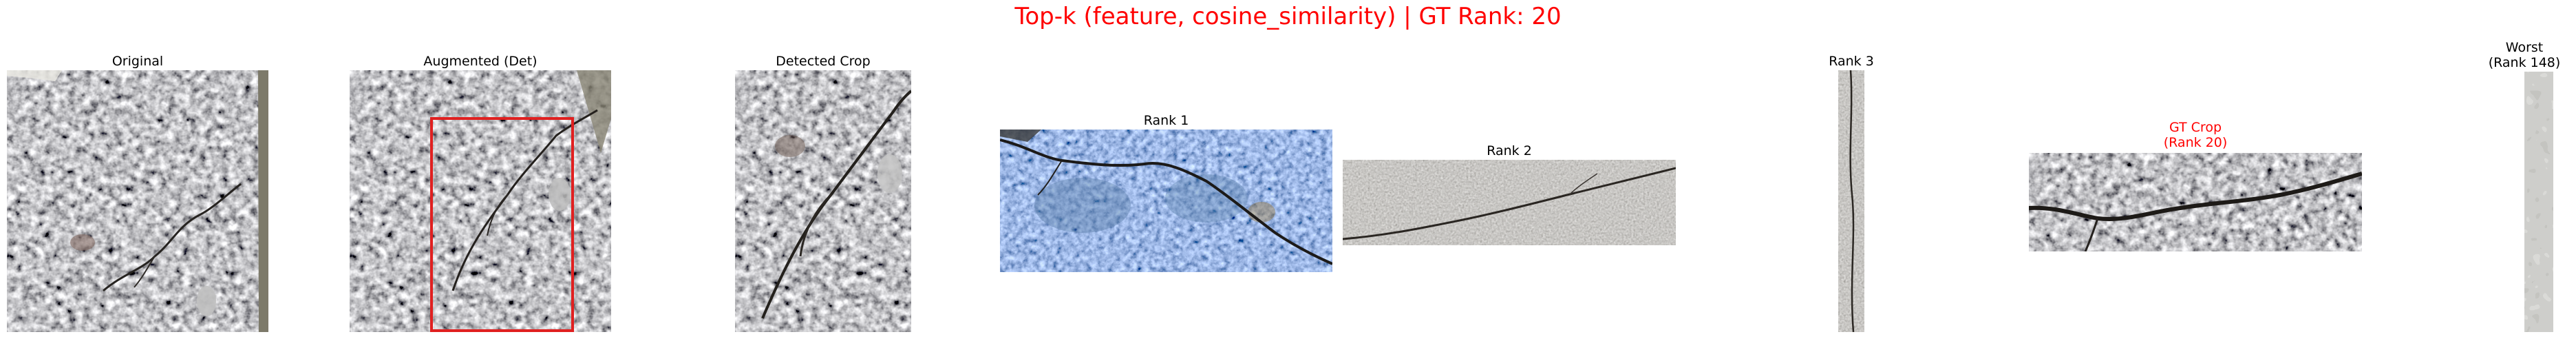  Describe the element at coordinates (2524, 63) in the screenshot. I see `panel-title-worst-line2: (Rank 148)` at that location.